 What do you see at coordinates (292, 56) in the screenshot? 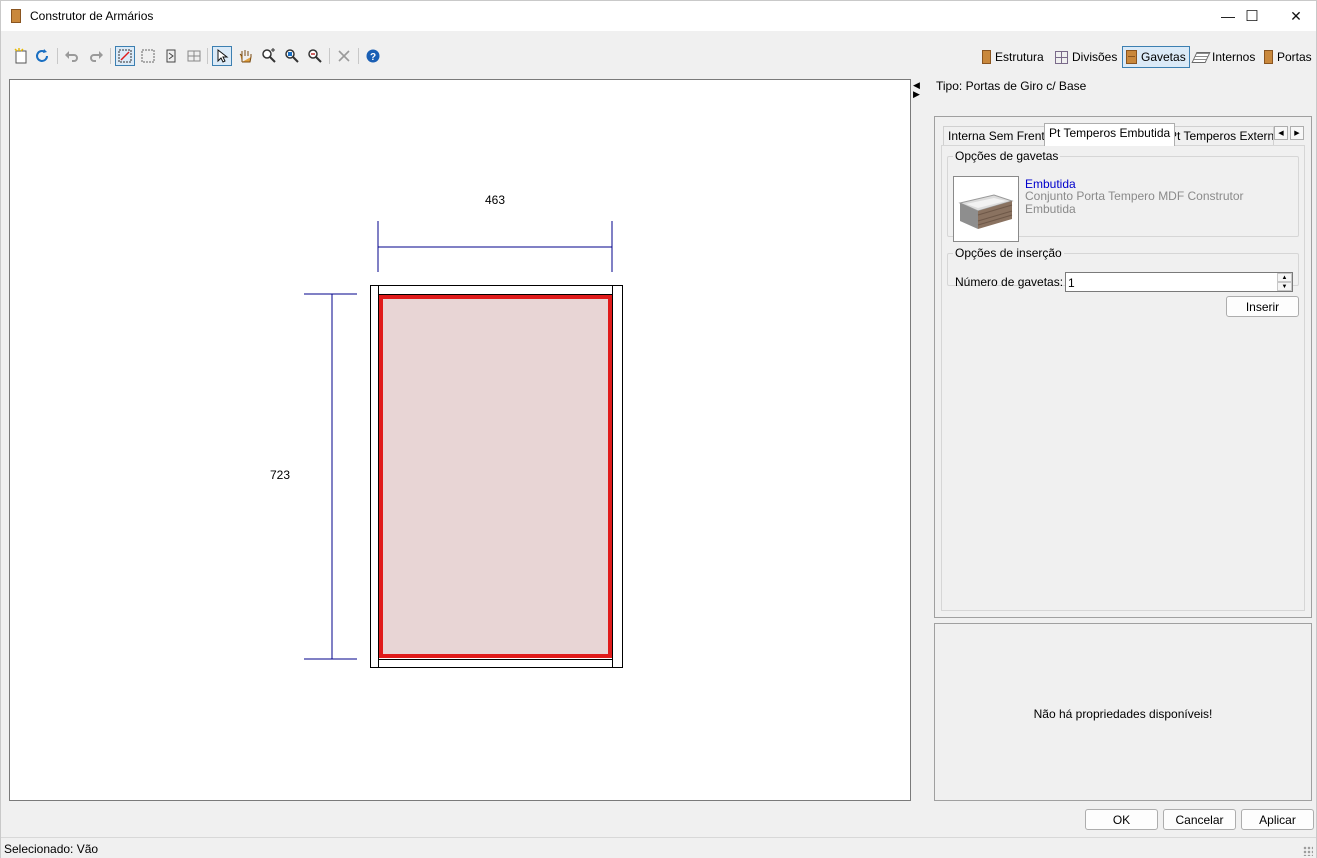
I see `zoom-fit-icon` at bounding box center [292, 56].